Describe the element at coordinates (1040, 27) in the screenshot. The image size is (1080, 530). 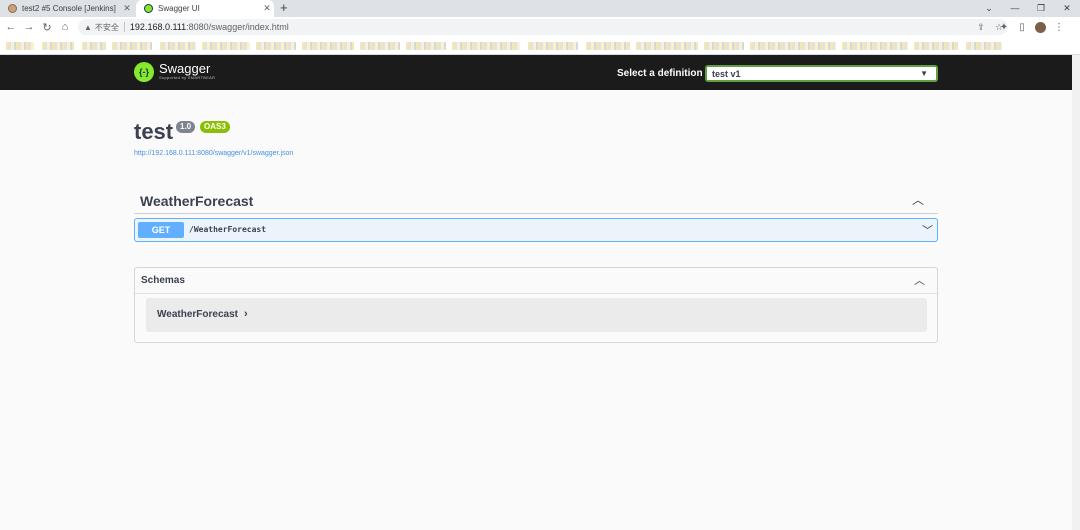
I see `profile-avatar-icon` at that location.